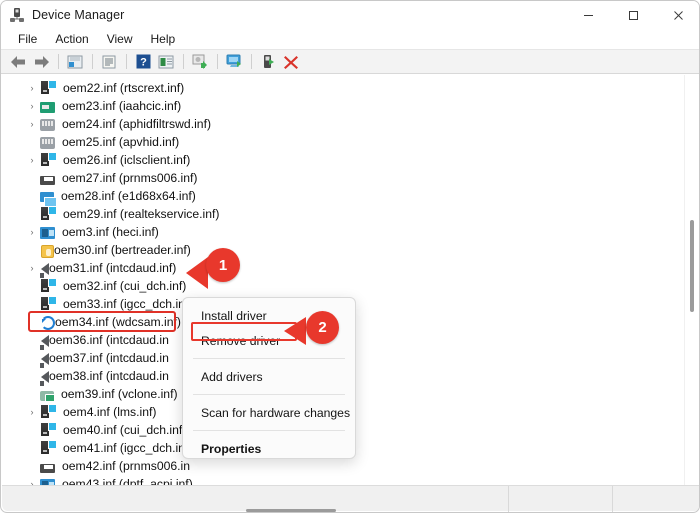 The image size is (700, 513). I want to click on tree-row: › oem22.inf (rtscrext.inf), so click(344, 88).